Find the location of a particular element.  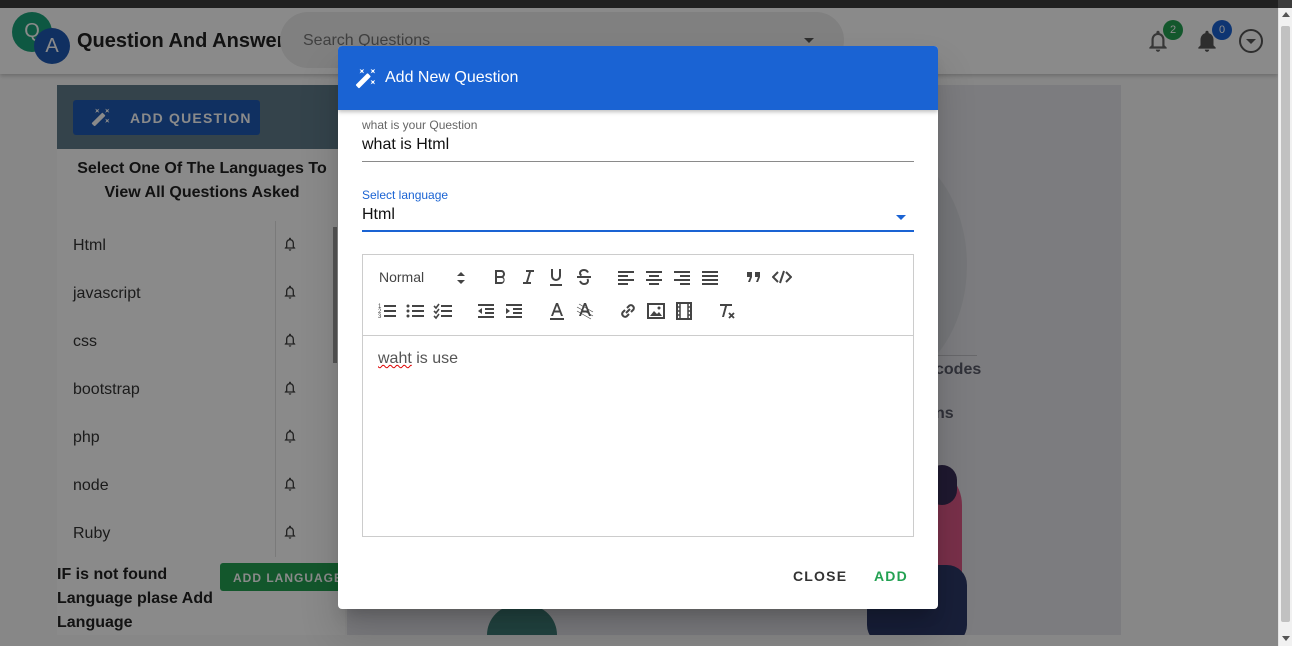

language-select-value: Html is located at coordinates (378, 215).